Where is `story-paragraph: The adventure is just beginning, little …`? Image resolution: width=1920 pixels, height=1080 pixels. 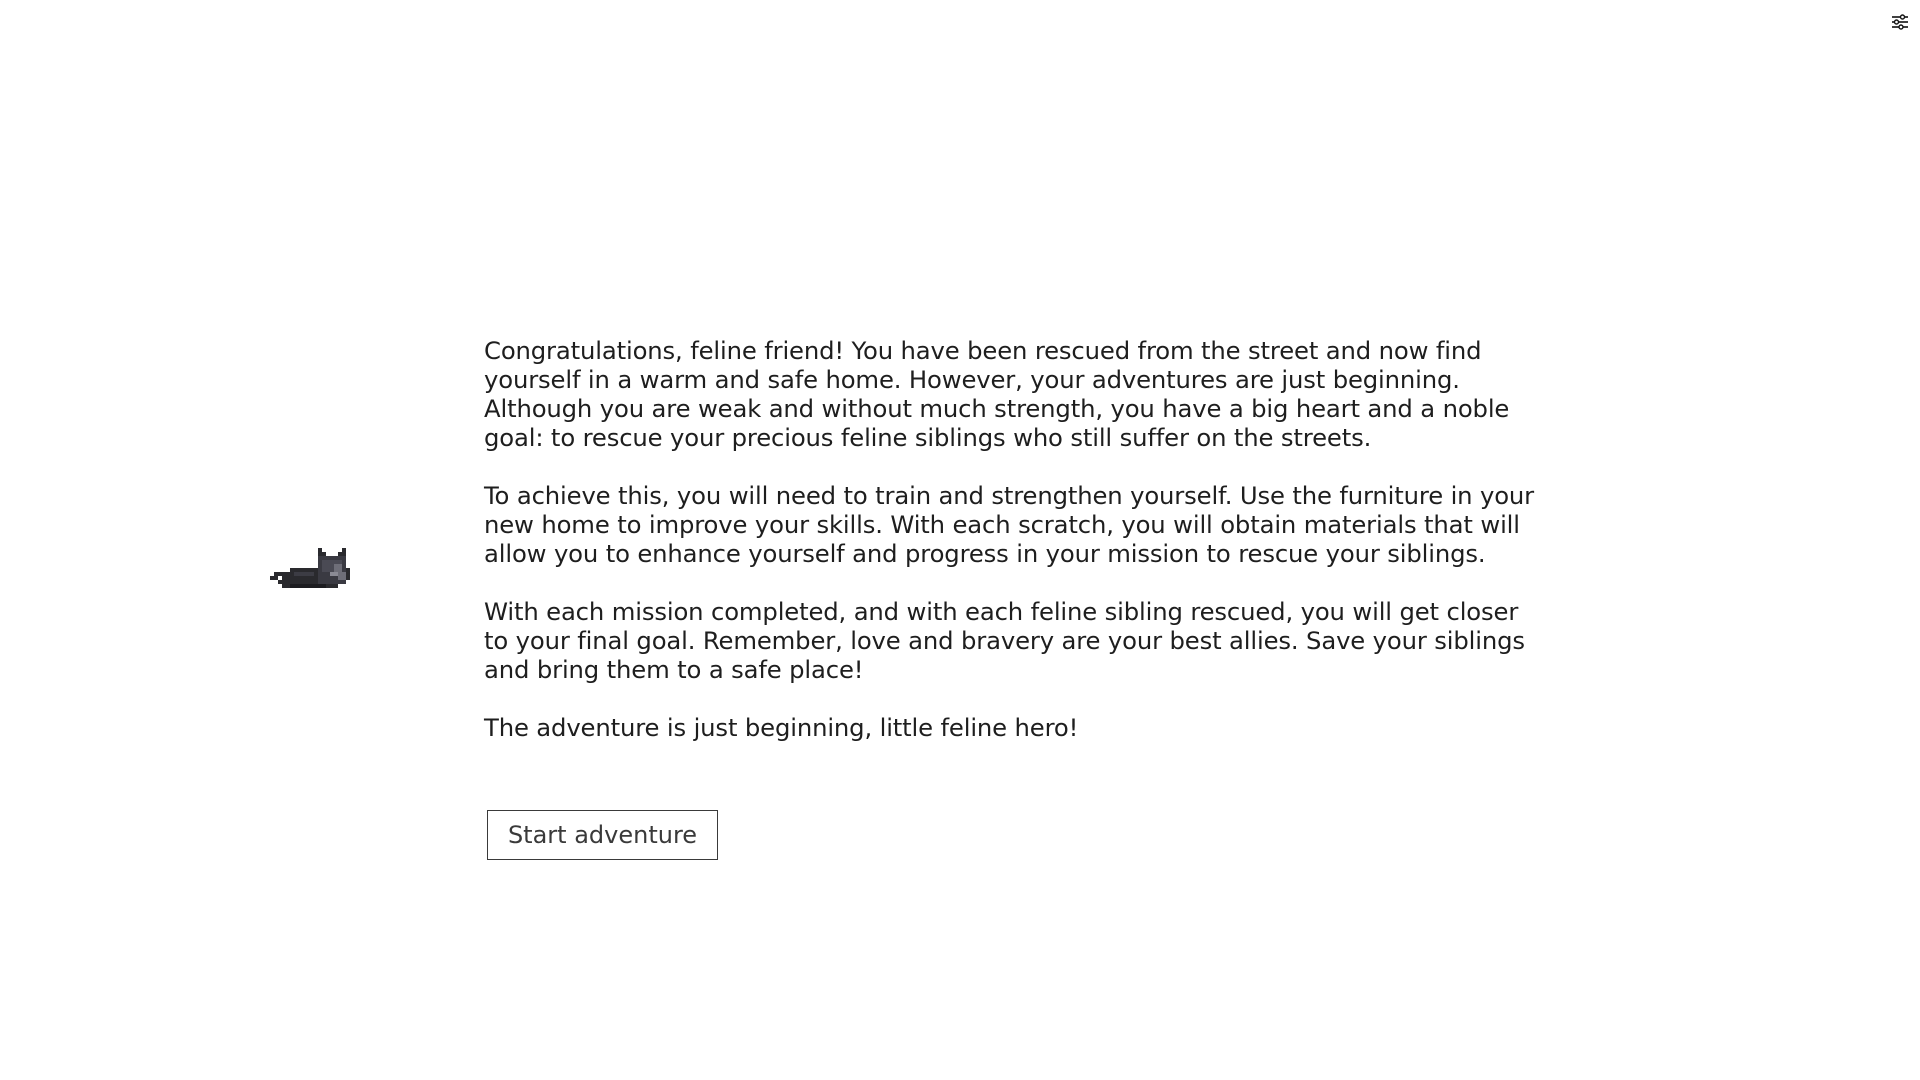 story-paragraph: The adventure is just beginning, little … is located at coordinates (781, 727).